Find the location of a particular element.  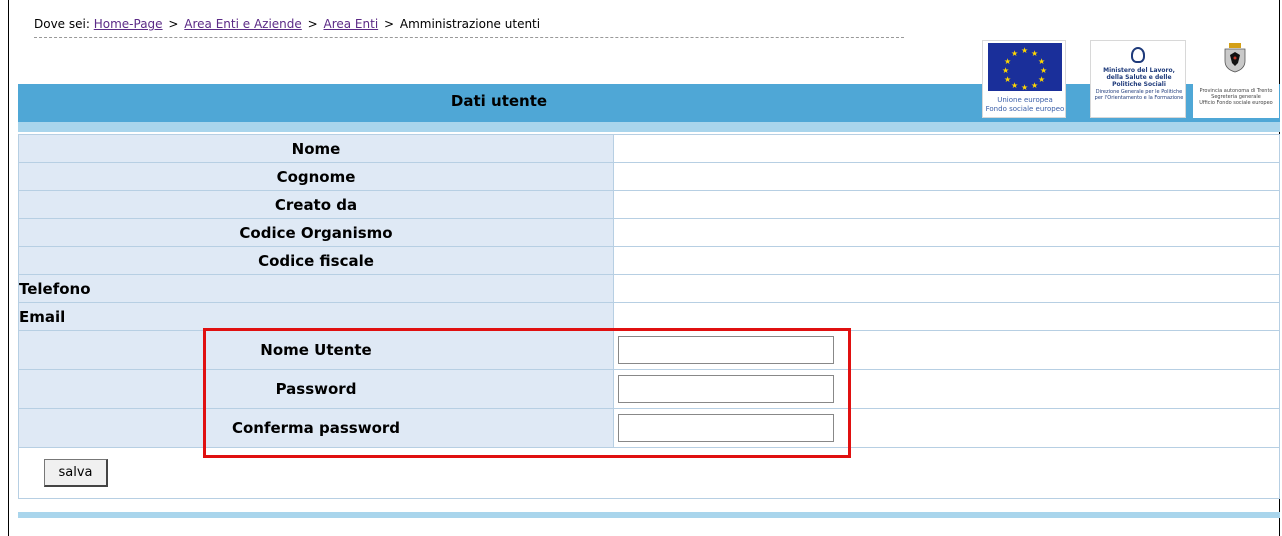

breadcrumb-link-area-enti: Area Enti is located at coordinates (351, 24).